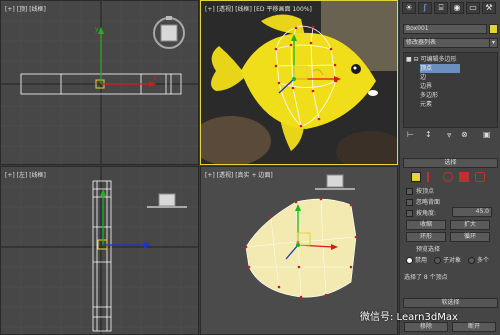 The width and height of the screenshot is (500, 335). I want to click on configure-sets-icon: ▣, so click(487, 134).